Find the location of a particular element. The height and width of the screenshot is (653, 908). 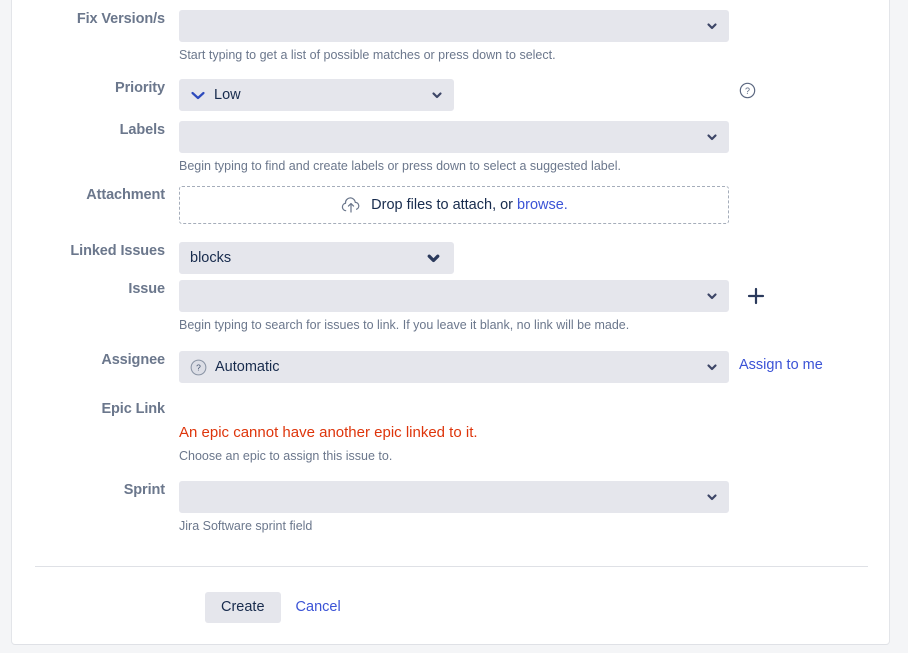

assignee-value: Automatic is located at coordinates (247, 367).